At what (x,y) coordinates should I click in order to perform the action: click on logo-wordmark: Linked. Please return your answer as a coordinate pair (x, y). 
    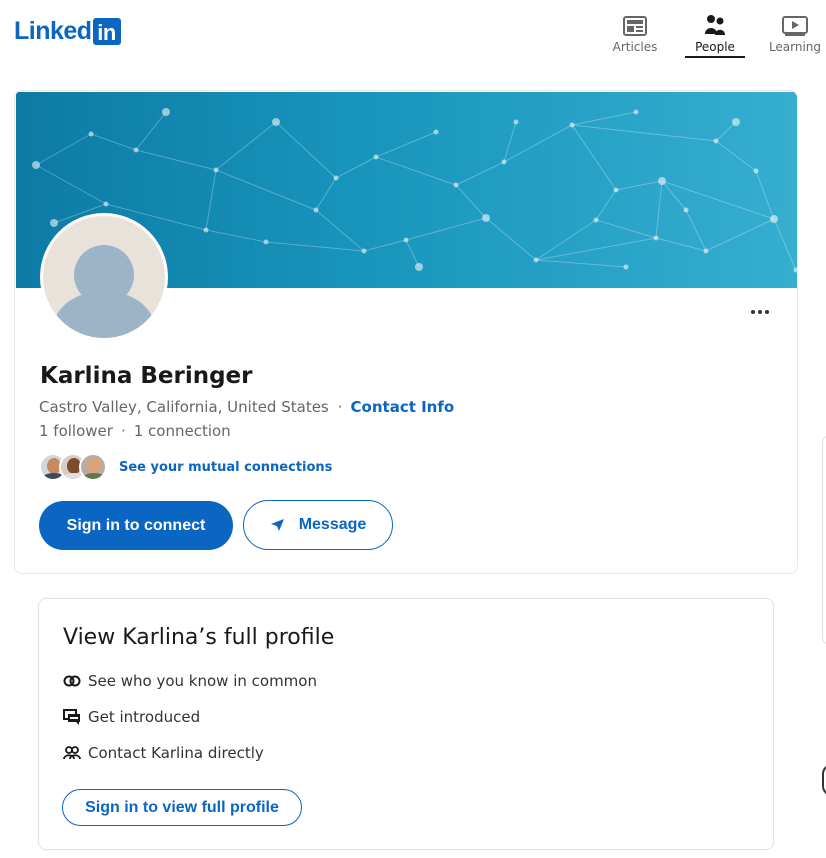
    Looking at the image, I should click on (53, 31).